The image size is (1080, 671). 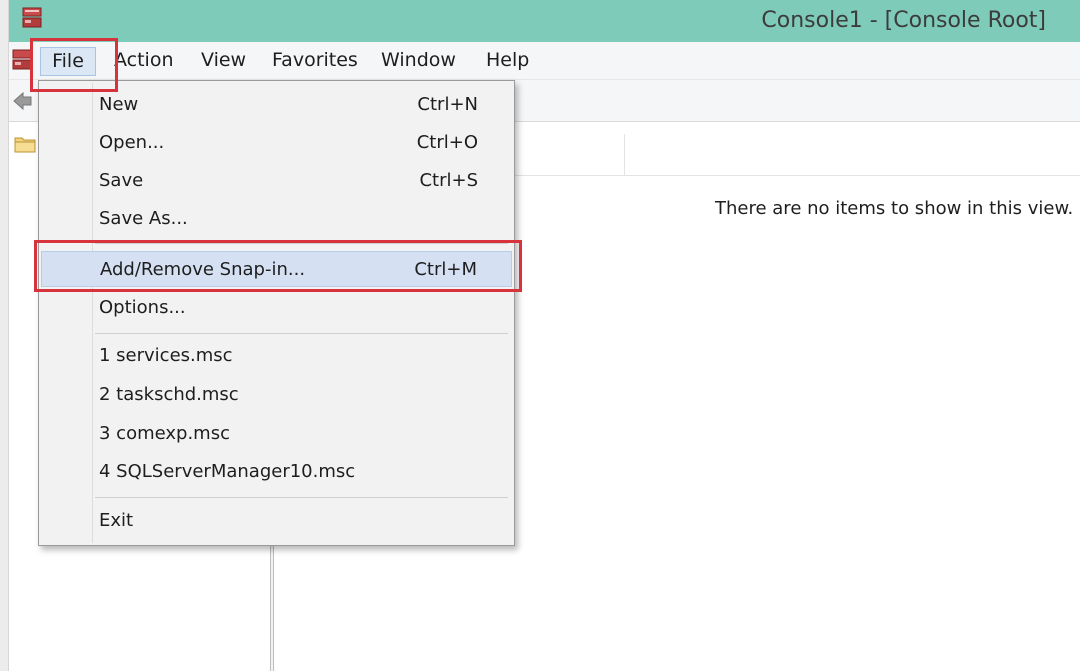 I want to click on annotation-highlight-add-remove-snap-in, so click(x=278, y=266).